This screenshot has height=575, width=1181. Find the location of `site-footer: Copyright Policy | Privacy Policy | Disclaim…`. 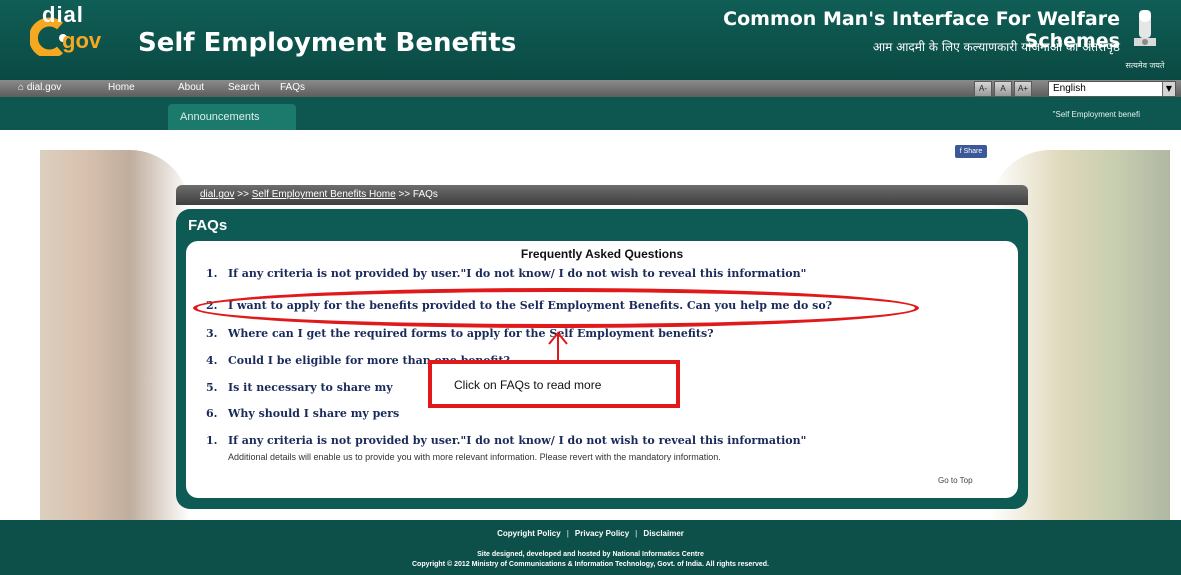

site-footer: Copyright Policy | Privacy Policy | Disclaim… is located at coordinates (590, 547).